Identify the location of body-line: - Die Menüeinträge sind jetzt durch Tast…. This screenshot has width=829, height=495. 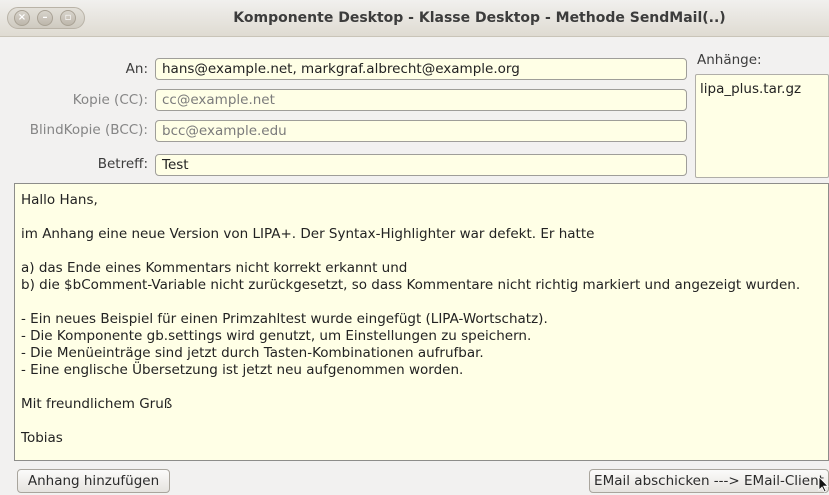
(252, 353).